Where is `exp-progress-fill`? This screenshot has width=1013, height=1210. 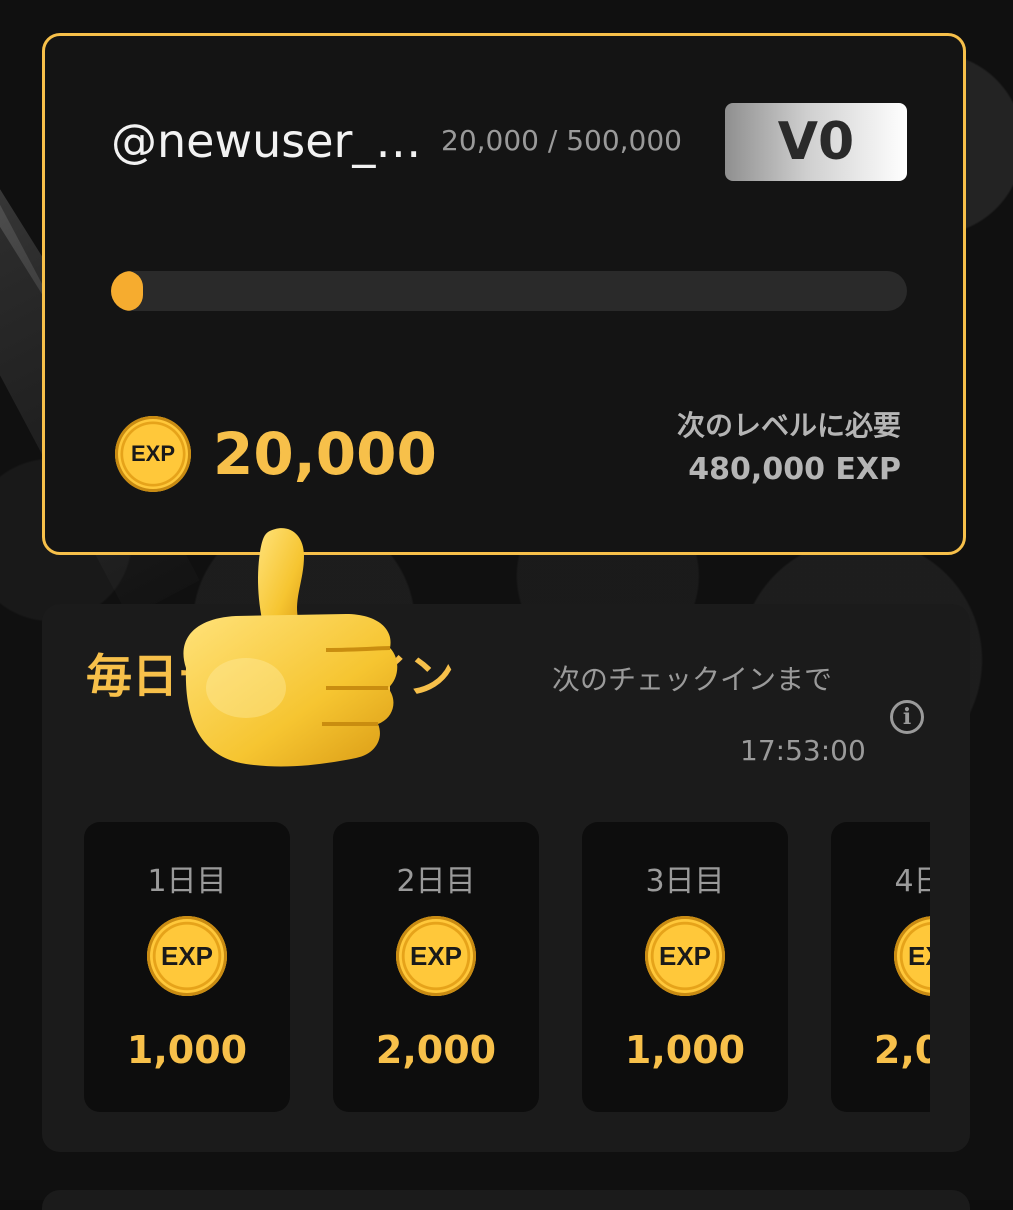
exp-progress-fill is located at coordinates (127, 291).